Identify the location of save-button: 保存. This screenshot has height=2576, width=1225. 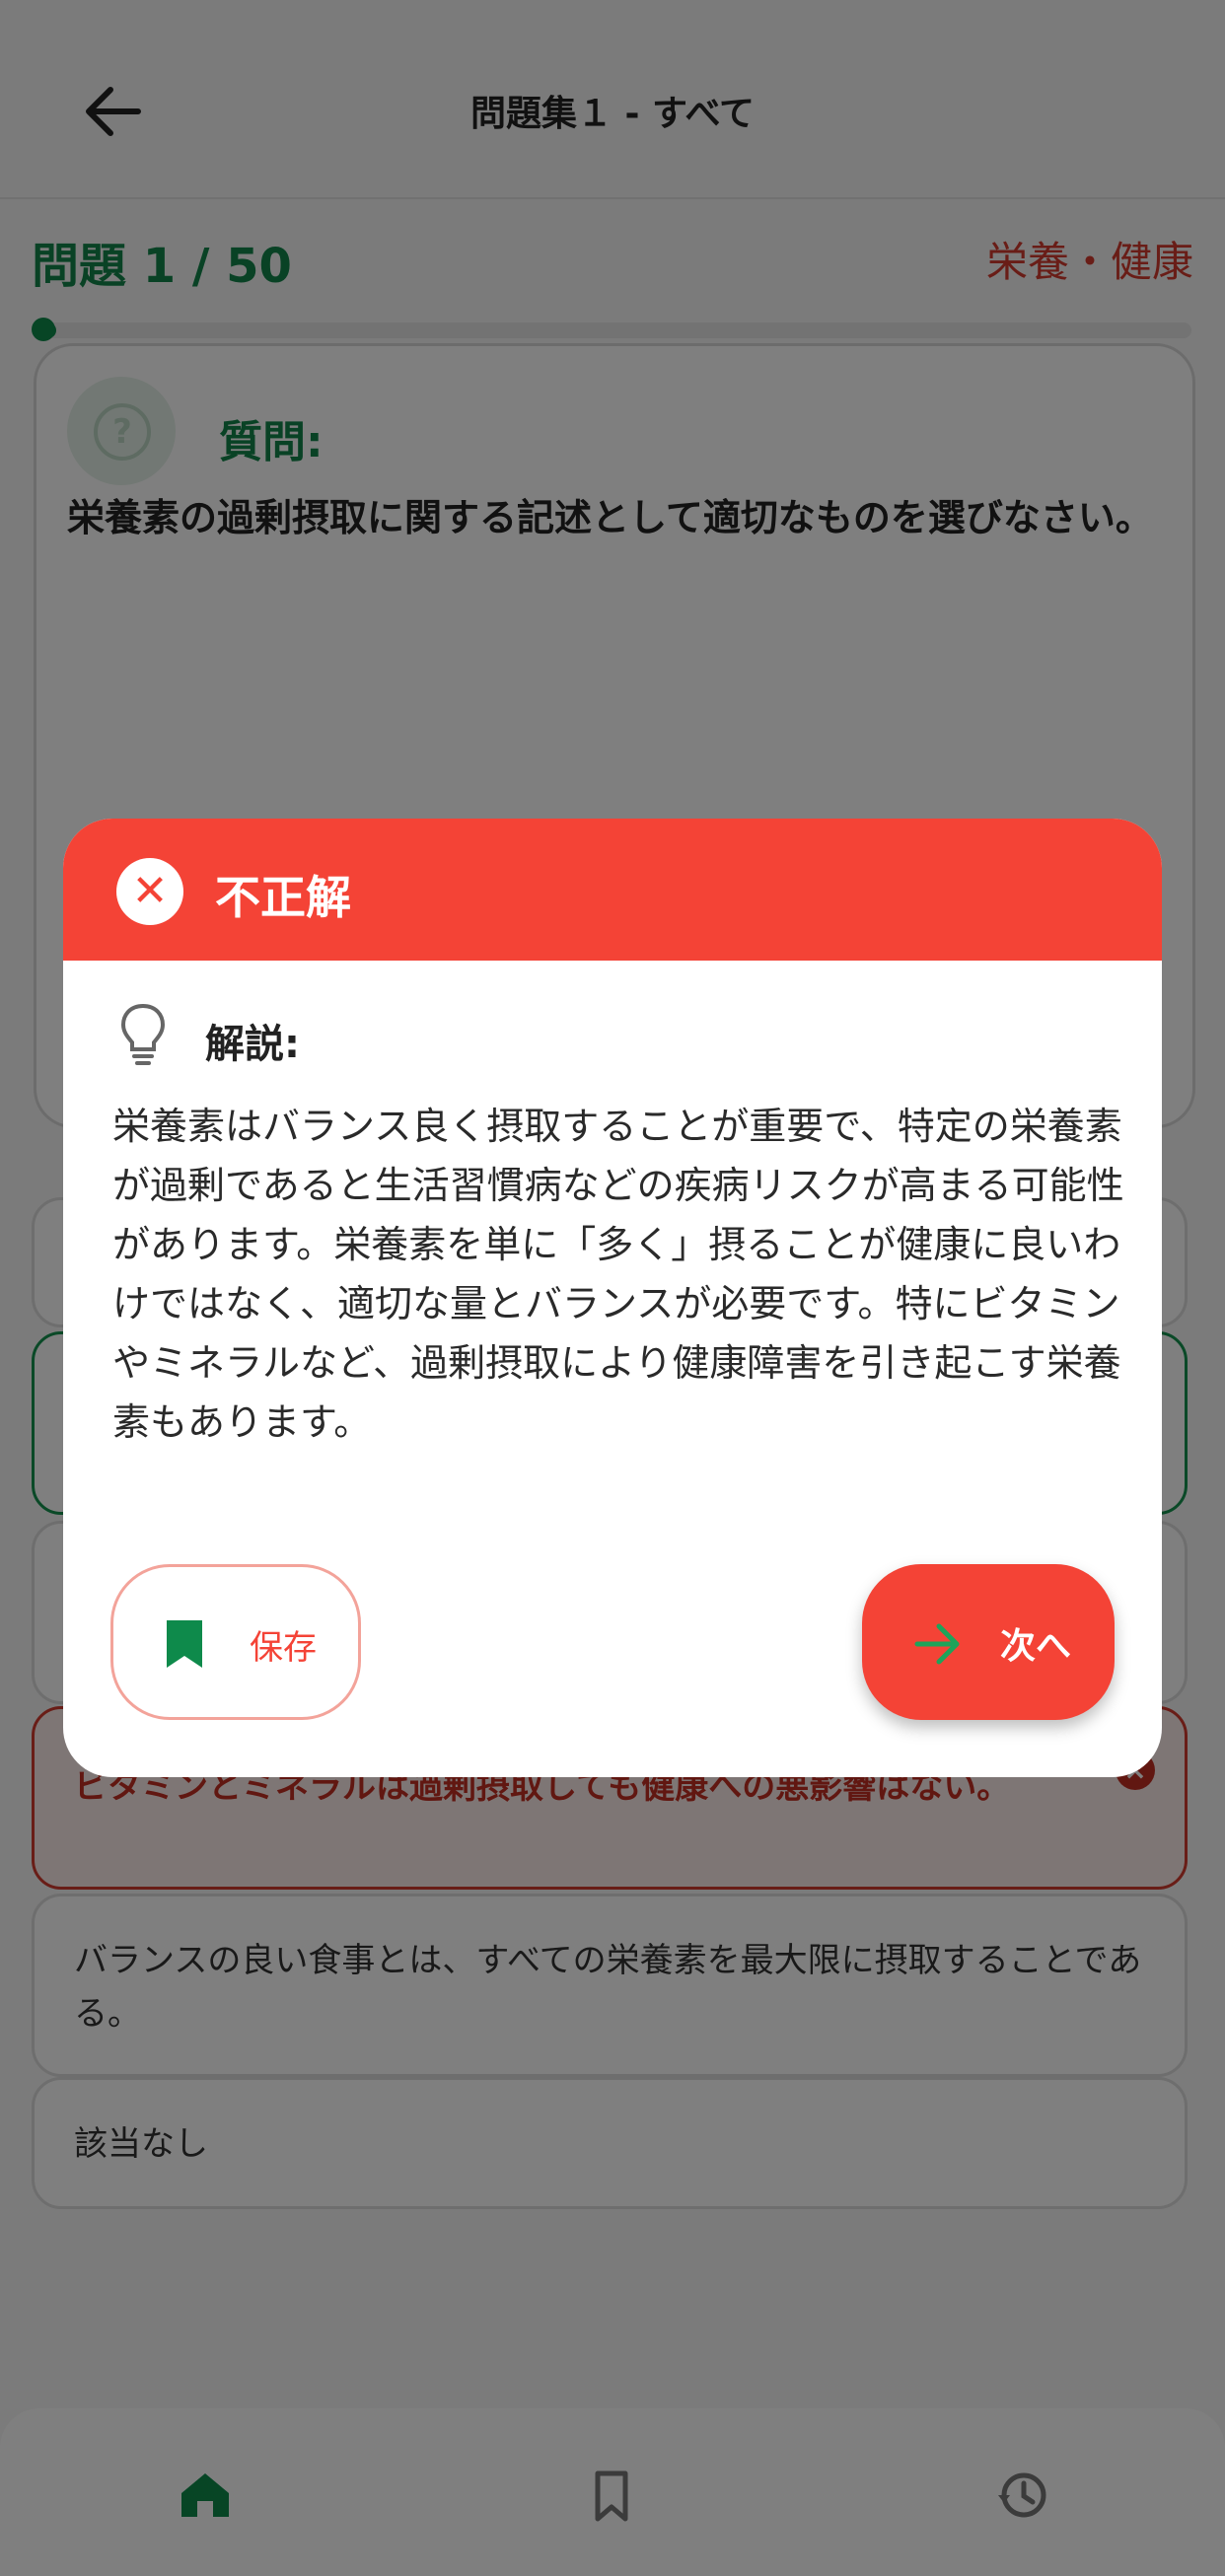
(235, 1642).